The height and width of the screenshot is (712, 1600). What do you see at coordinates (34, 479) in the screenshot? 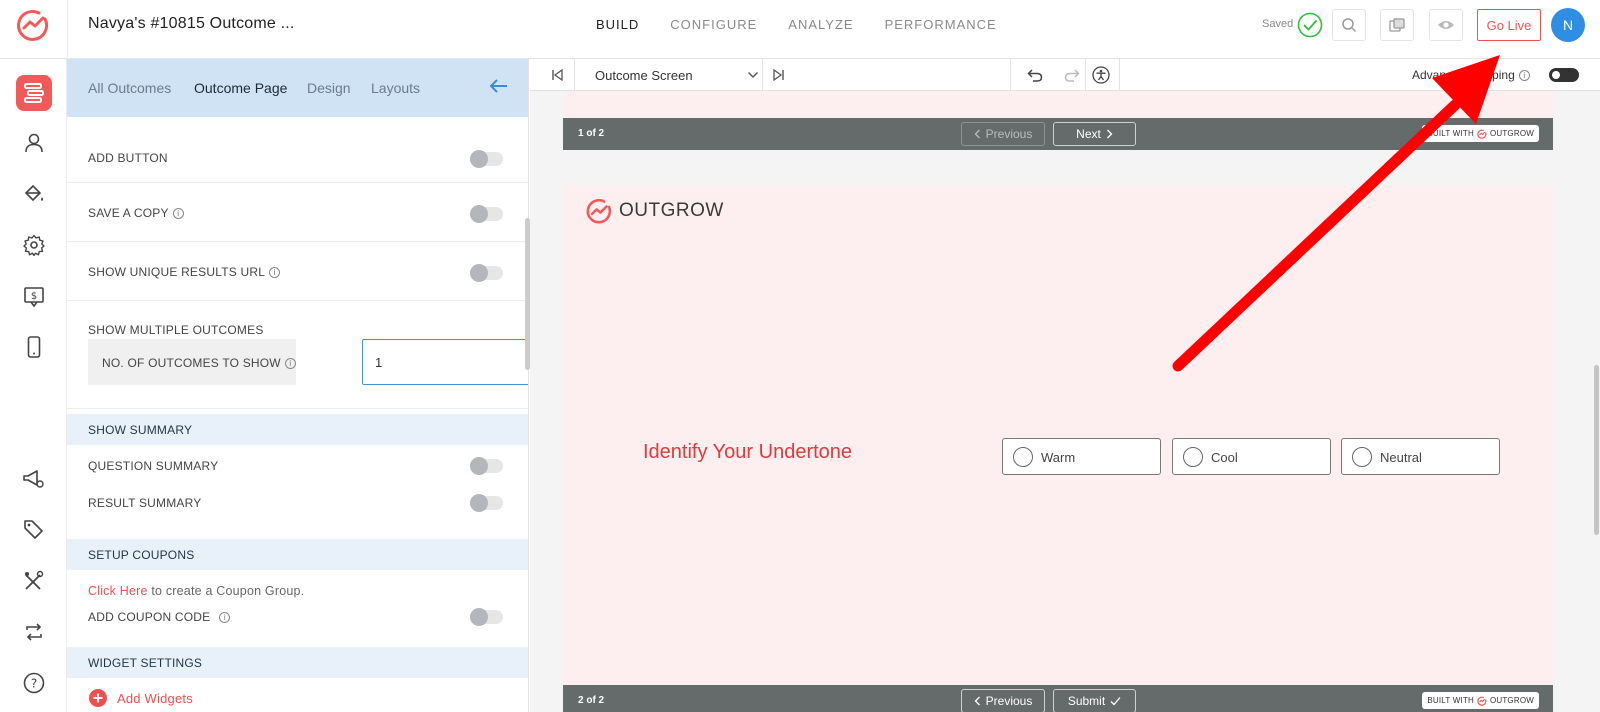
I see `rail-item-promote` at bounding box center [34, 479].